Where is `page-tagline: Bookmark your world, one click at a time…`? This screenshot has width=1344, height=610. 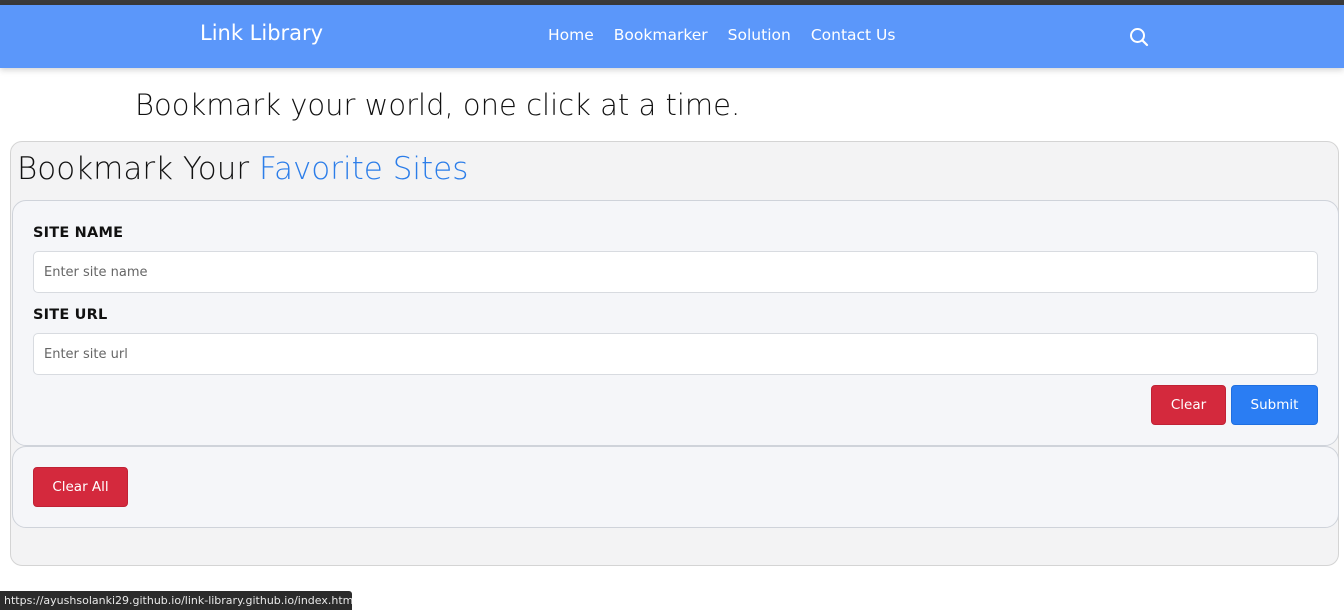 page-tagline: Bookmark your world, one click at a time… is located at coordinates (438, 105).